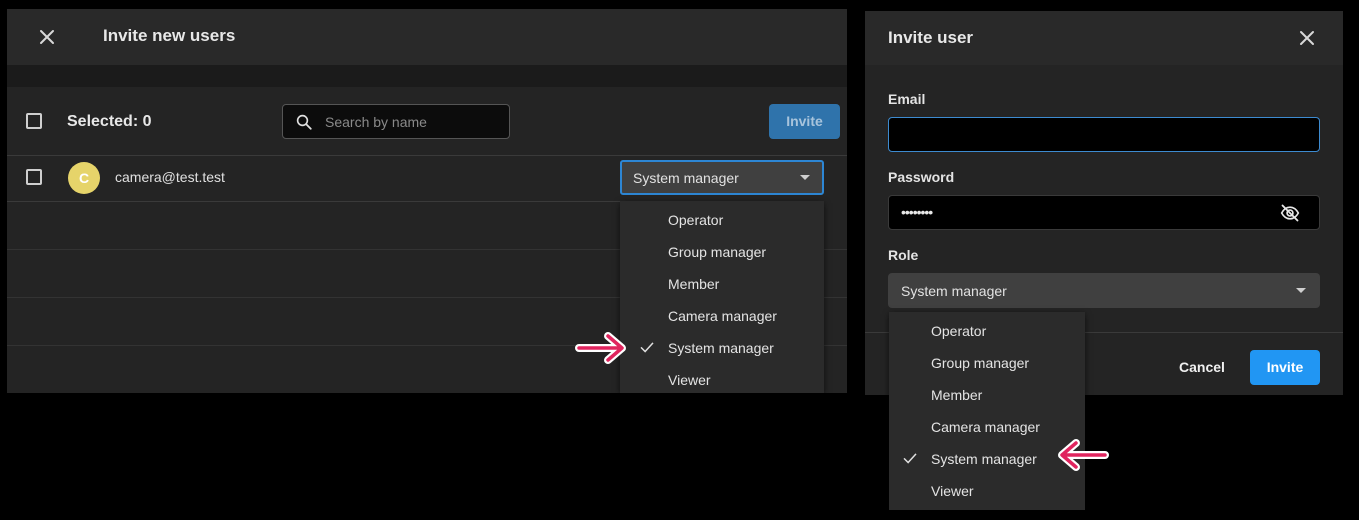 The width and height of the screenshot is (1359, 520). Describe the element at coordinates (1104, 134) in the screenshot. I see `email-field` at that location.